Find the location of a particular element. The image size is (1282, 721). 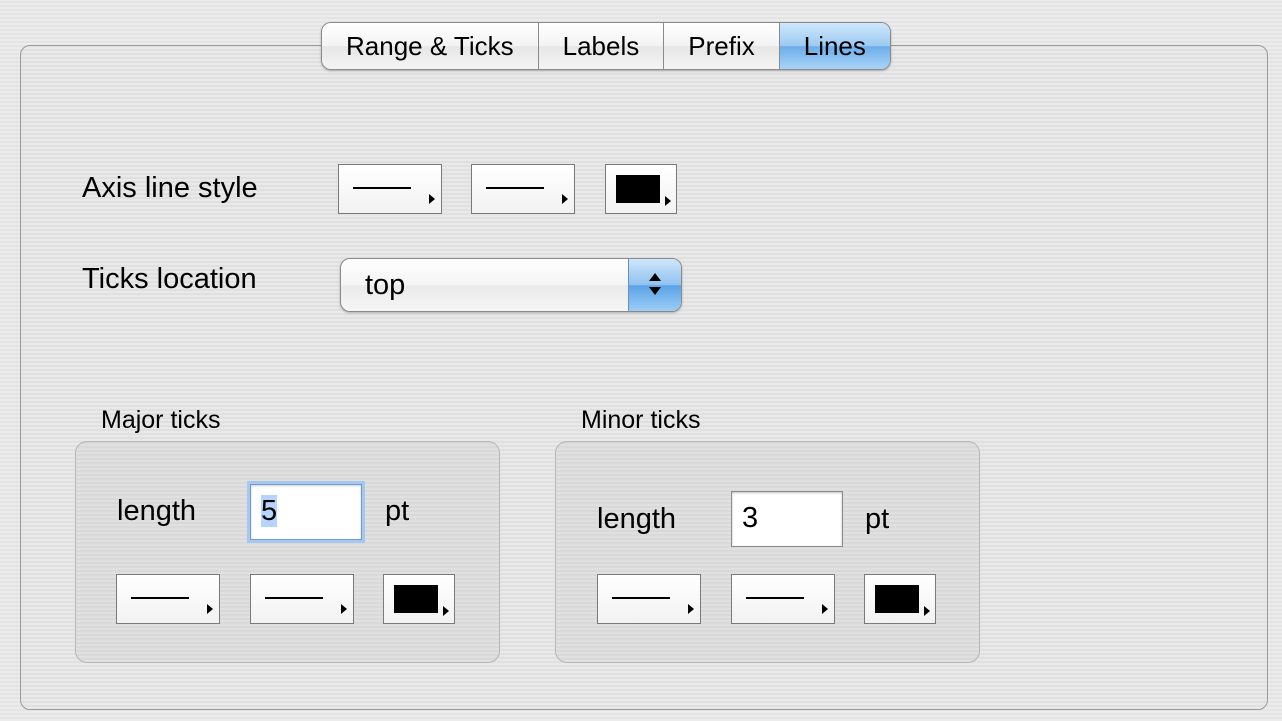

axis-line-width-button is located at coordinates (390, 189).